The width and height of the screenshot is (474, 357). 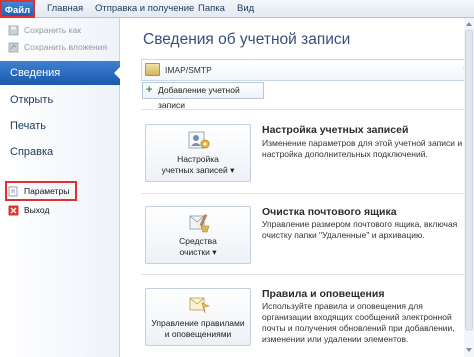 I want to click on close-icon, so click(x=13, y=210).